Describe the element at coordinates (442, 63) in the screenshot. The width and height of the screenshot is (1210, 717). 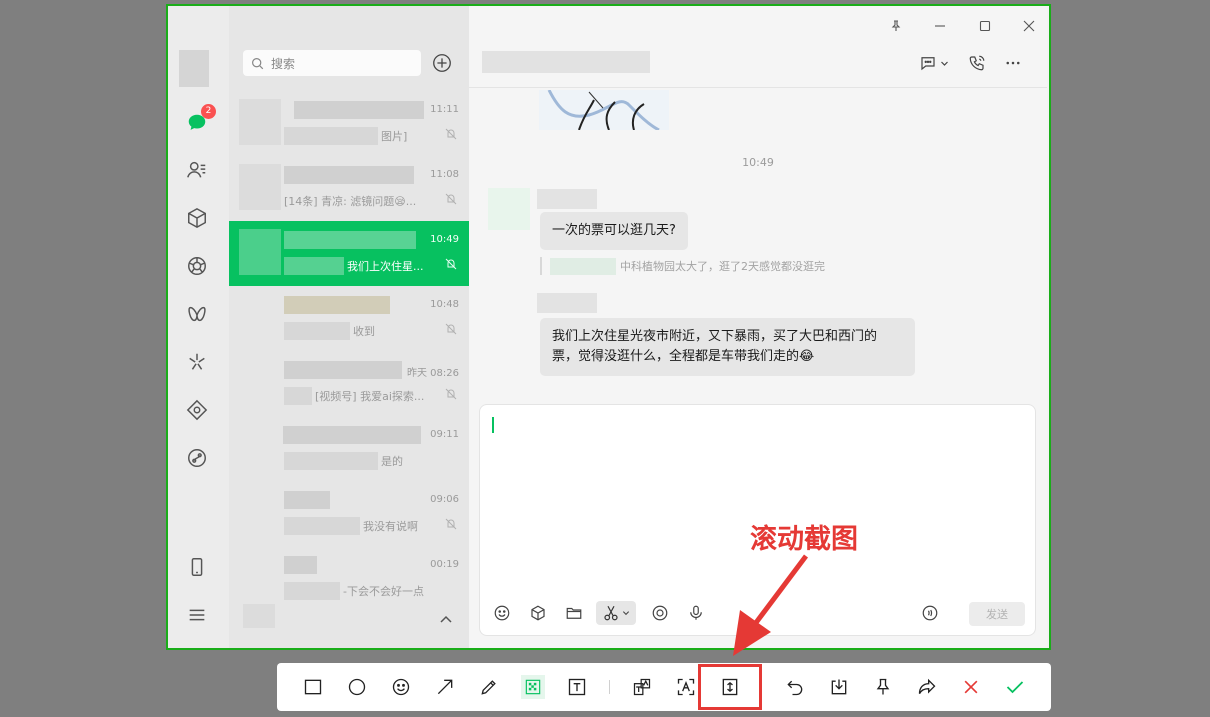
I see `add-icon` at that location.